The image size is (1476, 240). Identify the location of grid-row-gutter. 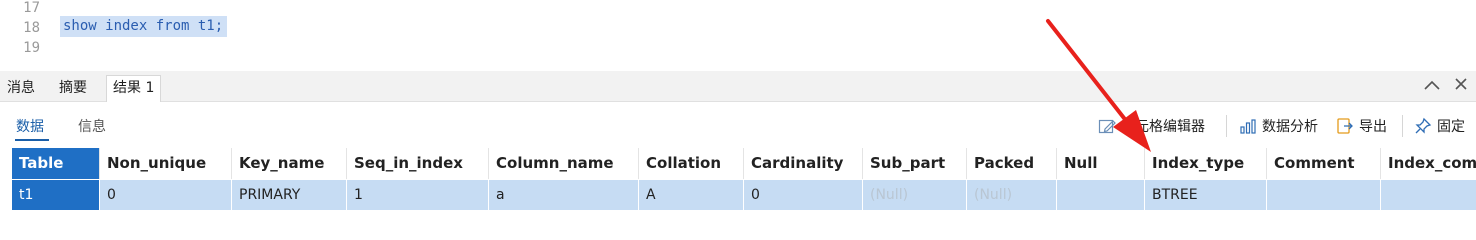
(6, 179).